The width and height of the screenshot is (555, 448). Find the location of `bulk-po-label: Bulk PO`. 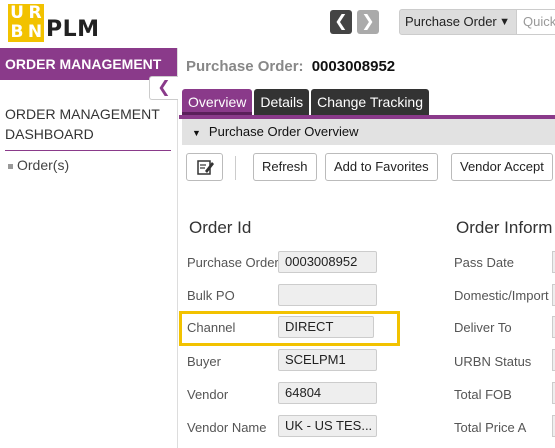

bulk-po-label: Bulk PO is located at coordinates (211, 295).